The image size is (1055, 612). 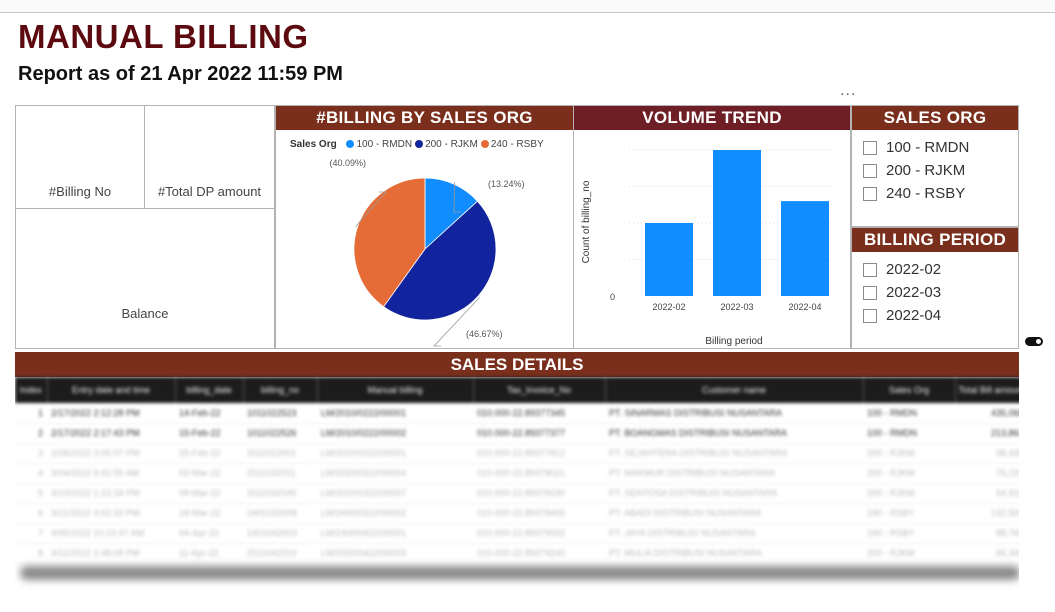 What do you see at coordinates (31, 453) in the screenshot?
I see `table-cell: 3` at bounding box center [31, 453].